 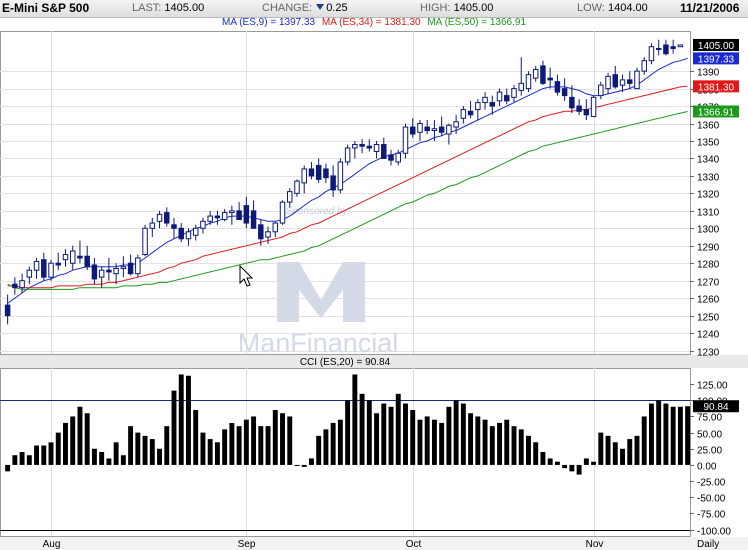 What do you see at coordinates (715, 407) in the screenshot?
I see `cci-value-tag-label: 90.84` at bounding box center [715, 407].